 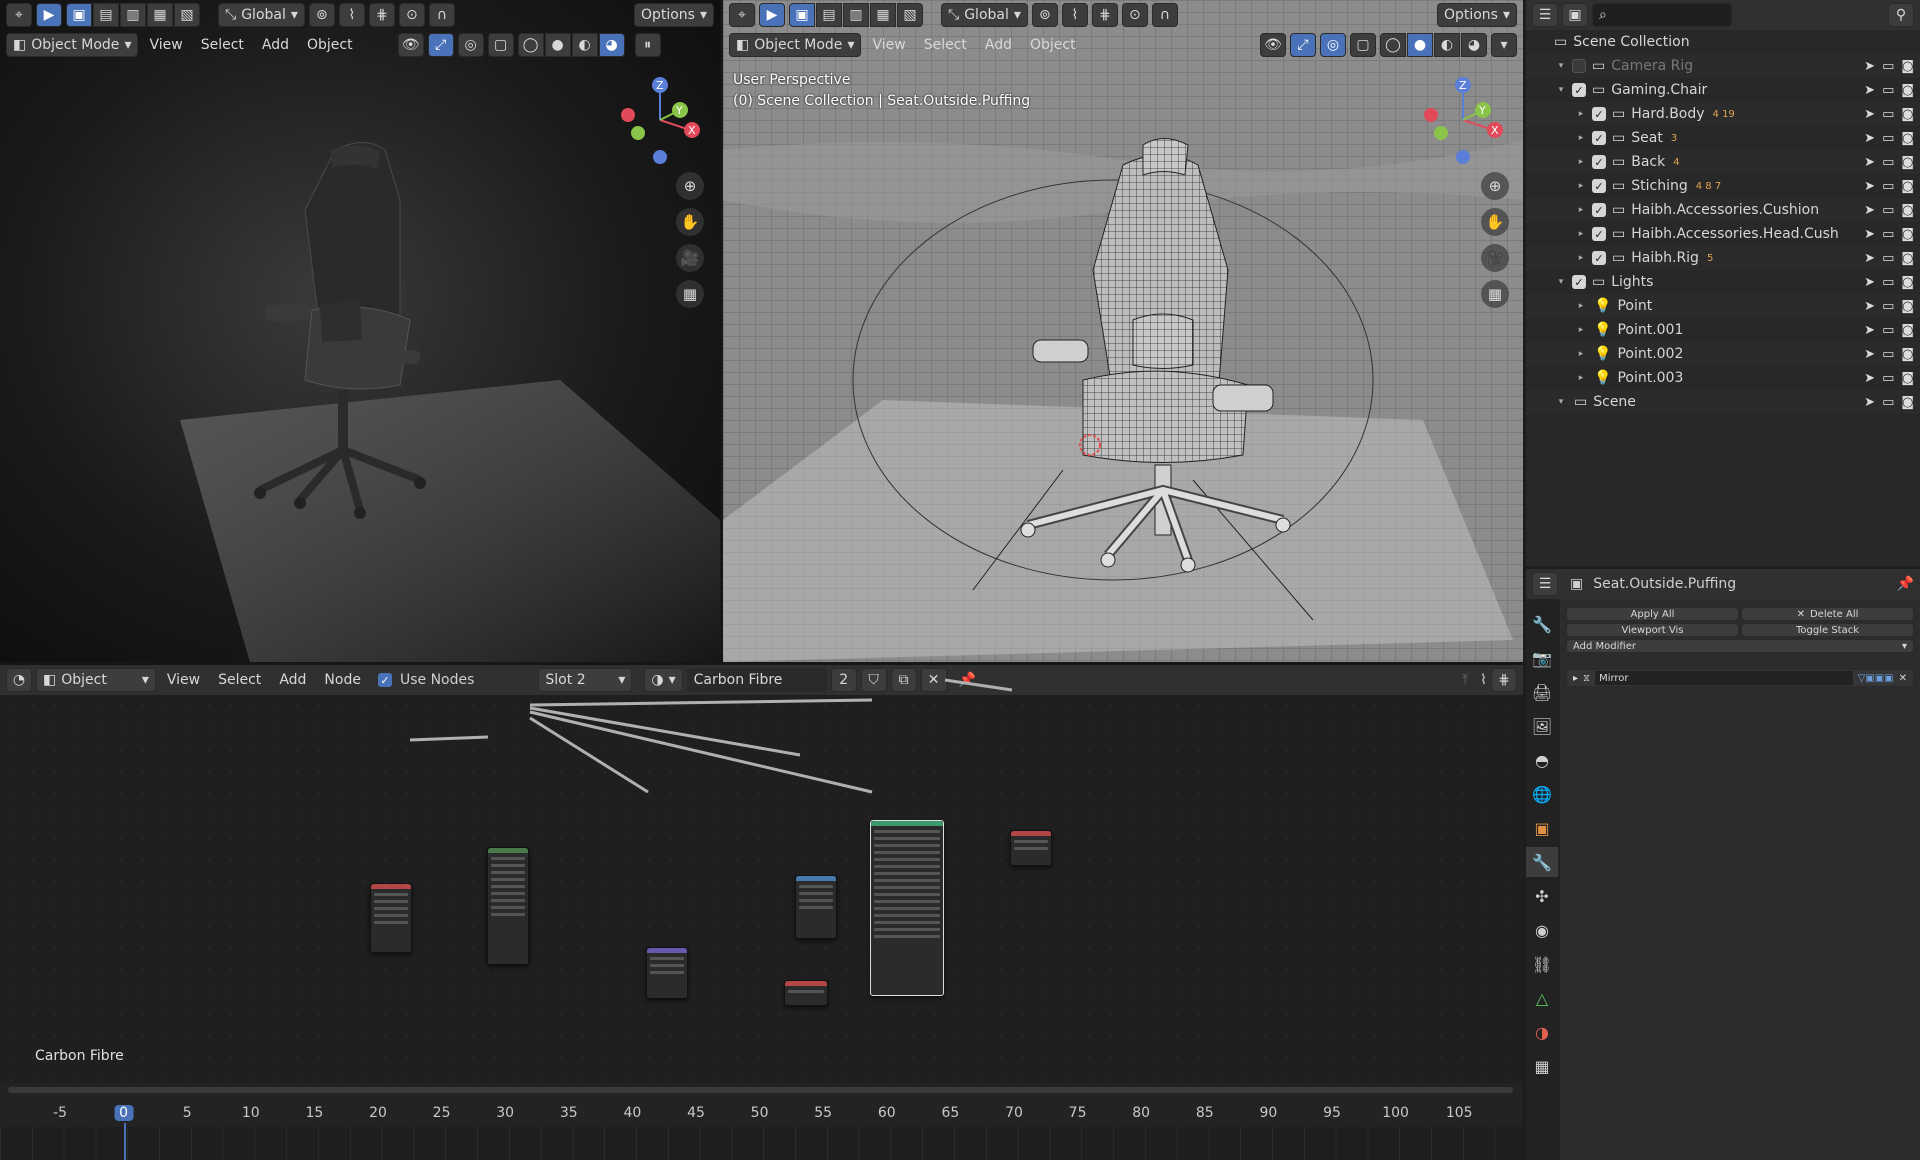 I want to click on particles-tab-icon: ✣, so click(x=1542, y=896).